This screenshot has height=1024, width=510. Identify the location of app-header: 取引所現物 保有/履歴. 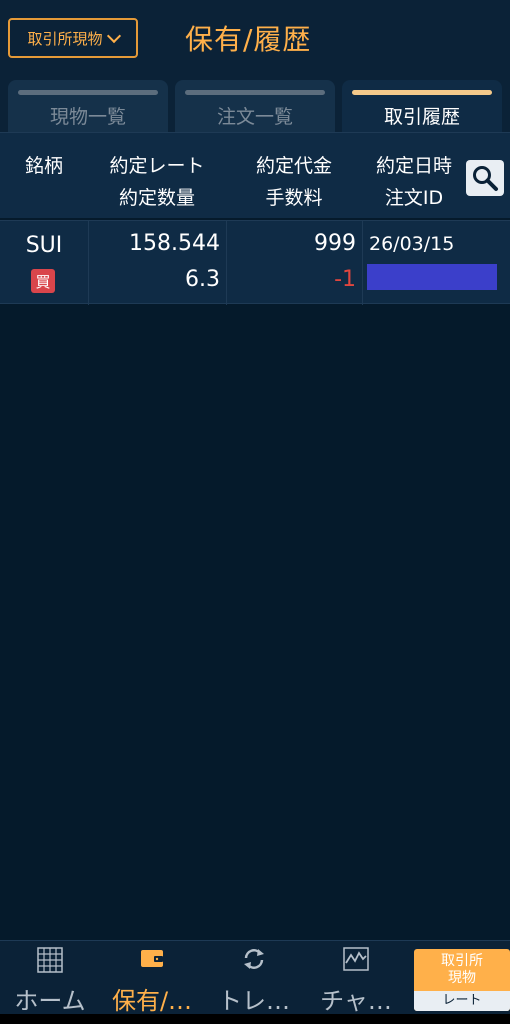
(255, 39).